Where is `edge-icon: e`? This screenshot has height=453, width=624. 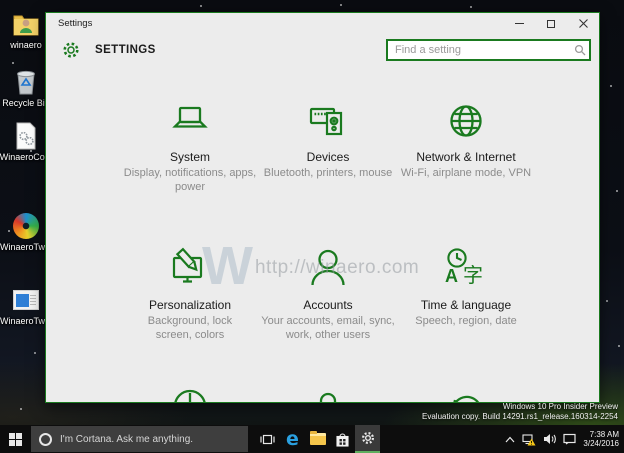 edge-icon: e is located at coordinates (292, 438).